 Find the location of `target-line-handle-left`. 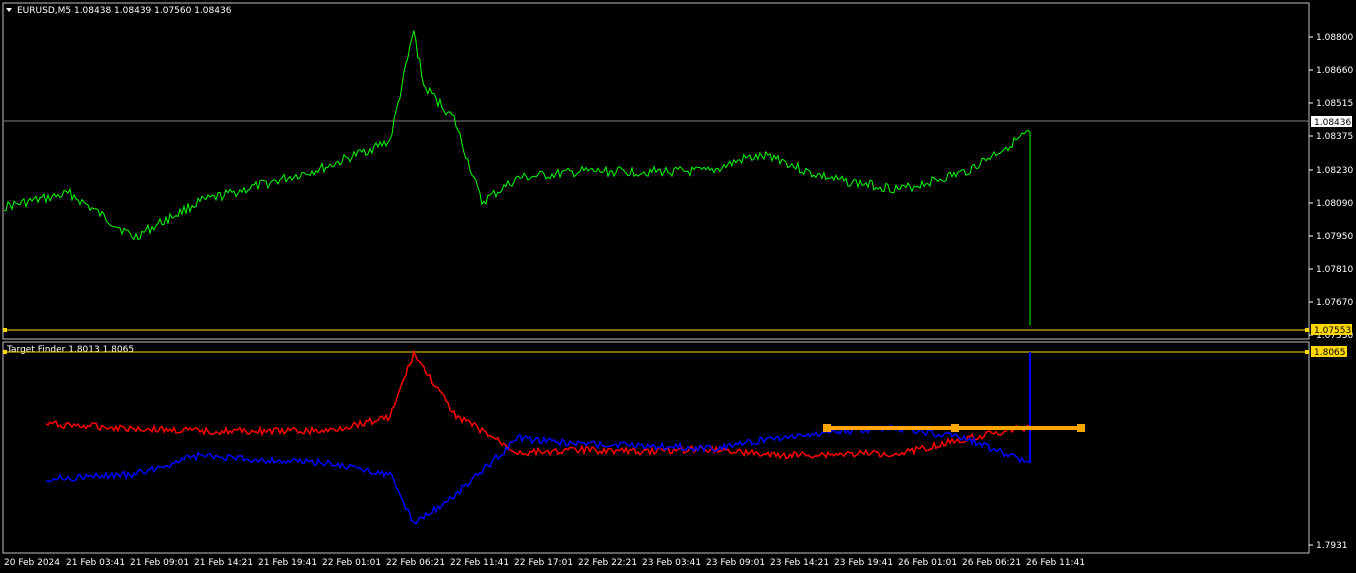

target-line-handle-left is located at coordinates (827, 428).